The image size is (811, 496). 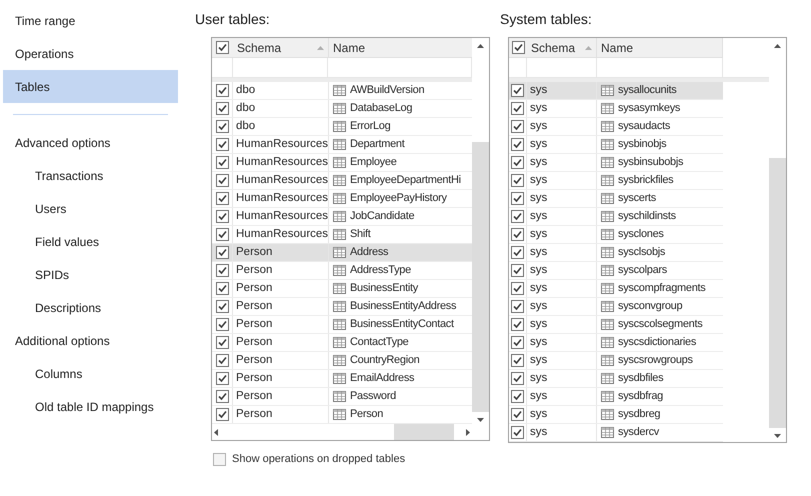 I want to click on table-row: sys sysdbfrag, so click(x=616, y=397).